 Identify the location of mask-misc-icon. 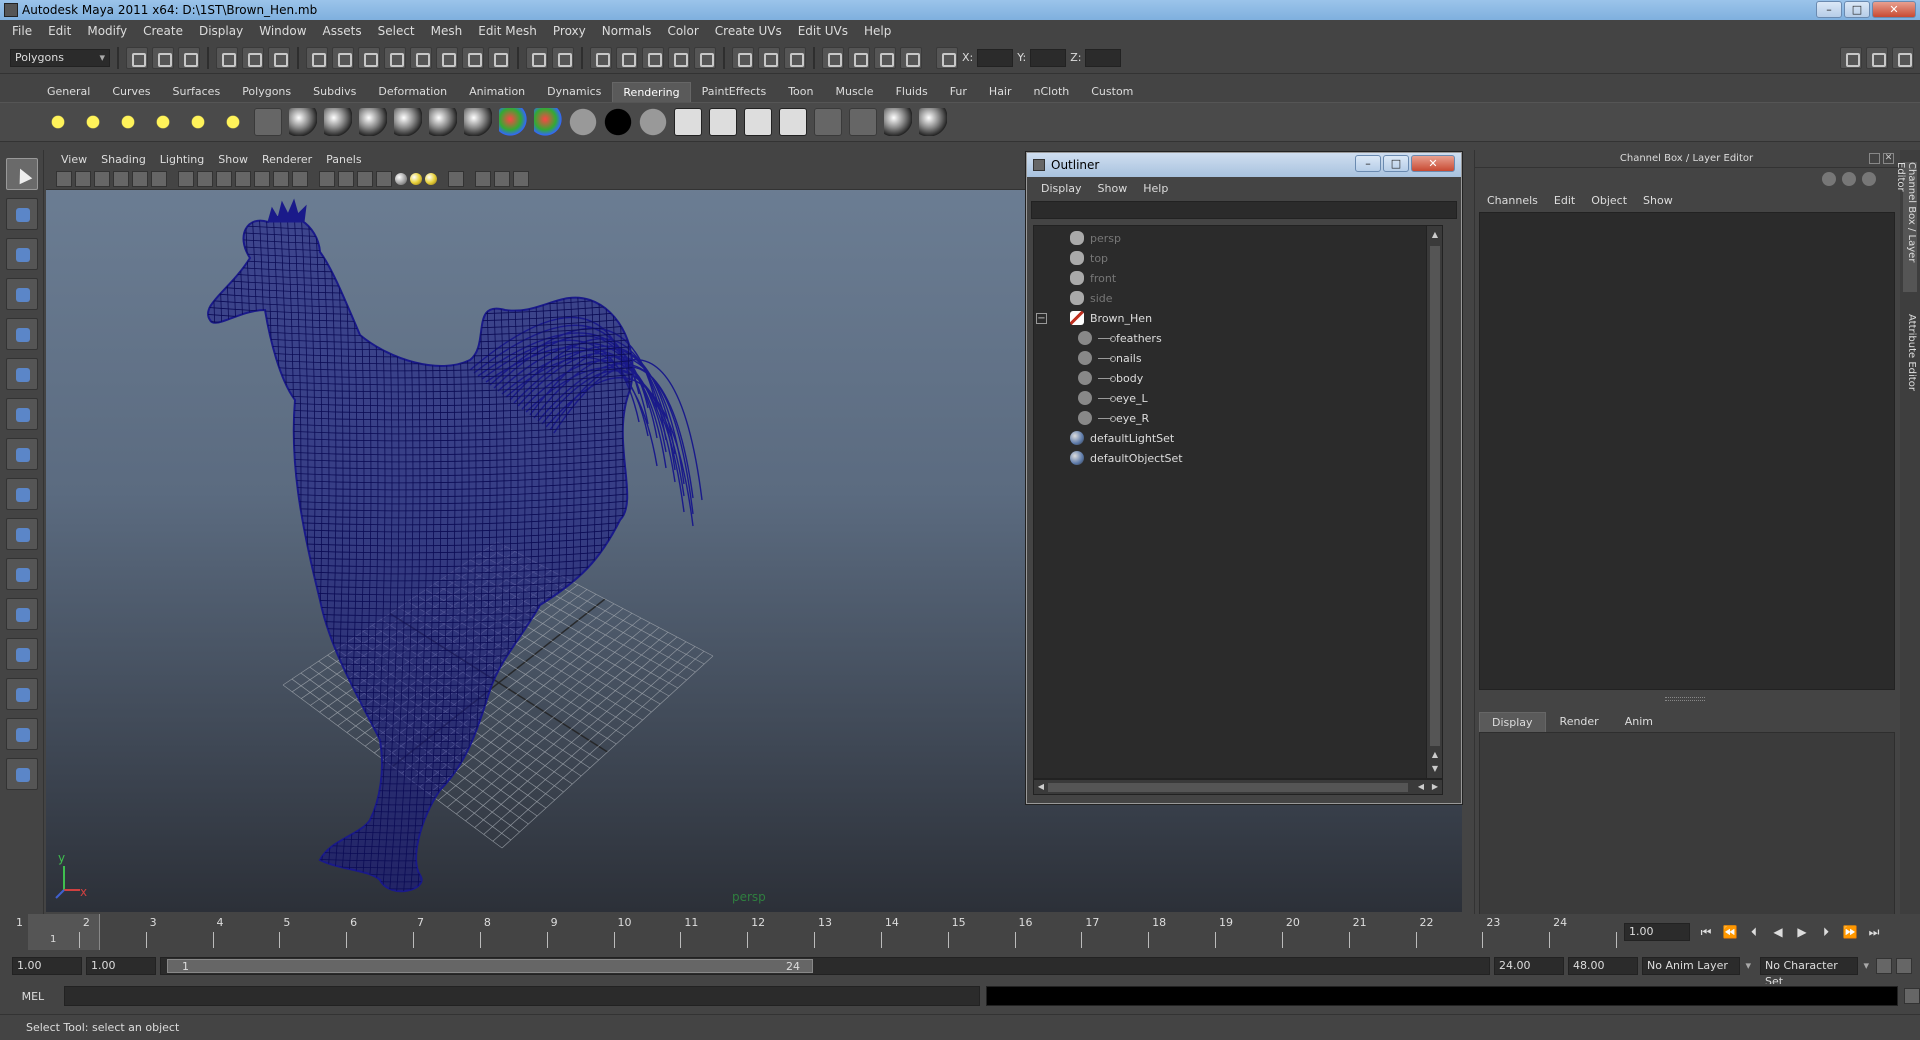
(499, 57).